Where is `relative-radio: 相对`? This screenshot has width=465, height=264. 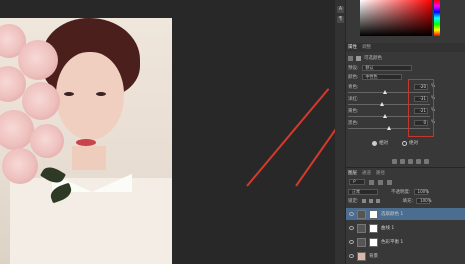 relative-radio: 相对 is located at coordinates (380, 143).